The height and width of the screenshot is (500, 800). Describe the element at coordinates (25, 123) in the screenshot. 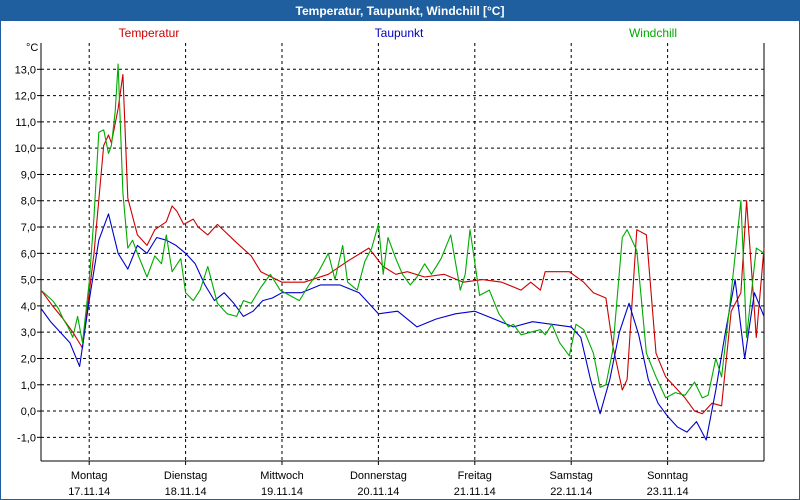

I see `y-tick-label: 11,0` at that location.